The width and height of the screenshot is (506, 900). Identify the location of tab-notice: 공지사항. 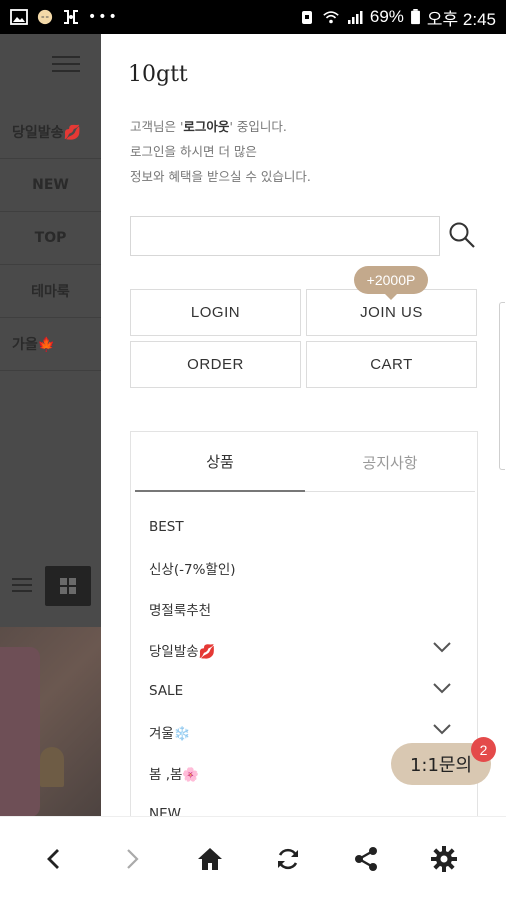
(390, 462).